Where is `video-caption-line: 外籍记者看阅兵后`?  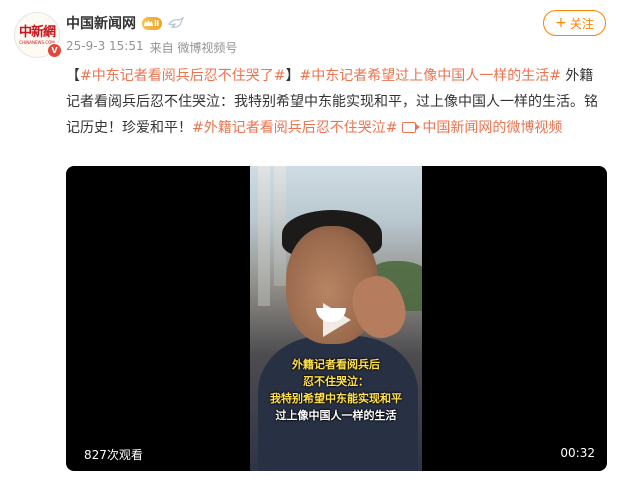
video-caption-line: 外籍记者看阅兵后 is located at coordinates (336, 364).